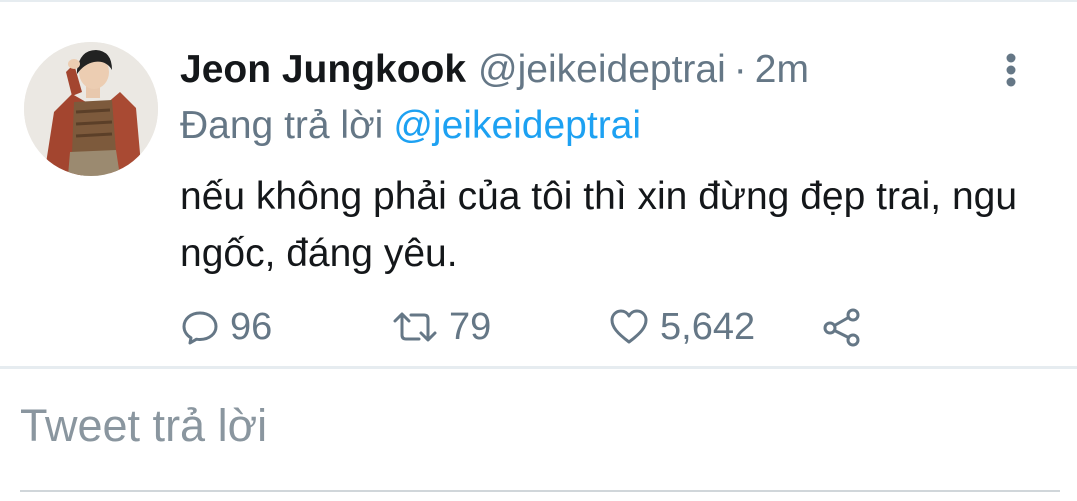  I want to click on composer-underline, so click(540, 491).